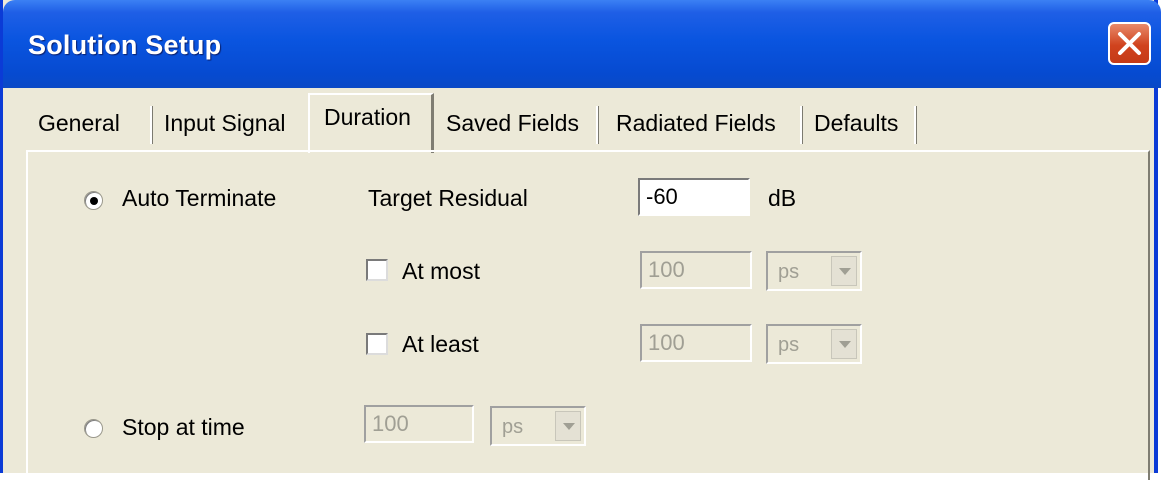  I want to click on at-least-unit-select: ps, so click(814, 344).